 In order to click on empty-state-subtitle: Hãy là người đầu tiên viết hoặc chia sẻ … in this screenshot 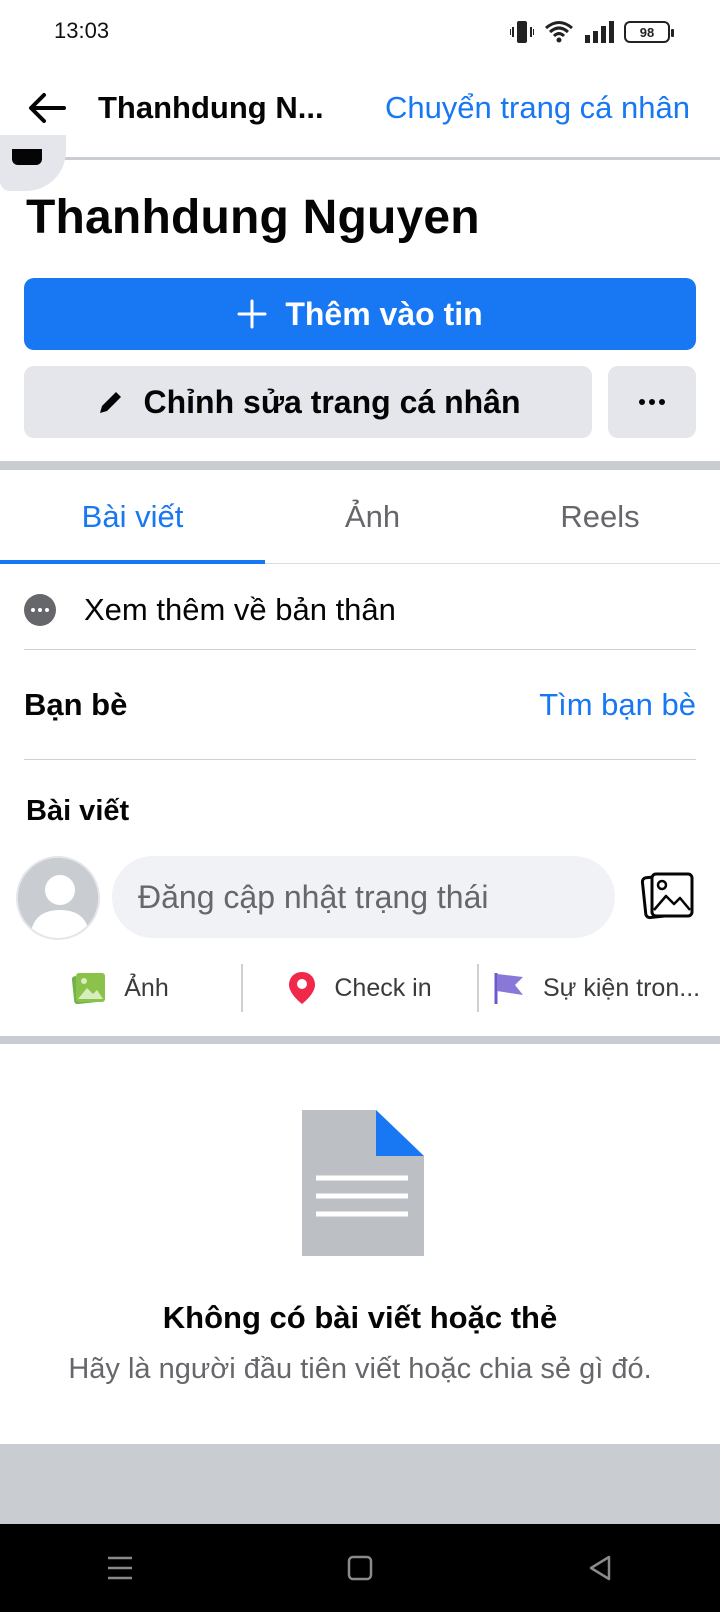, I will do `click(360, 1369)`.